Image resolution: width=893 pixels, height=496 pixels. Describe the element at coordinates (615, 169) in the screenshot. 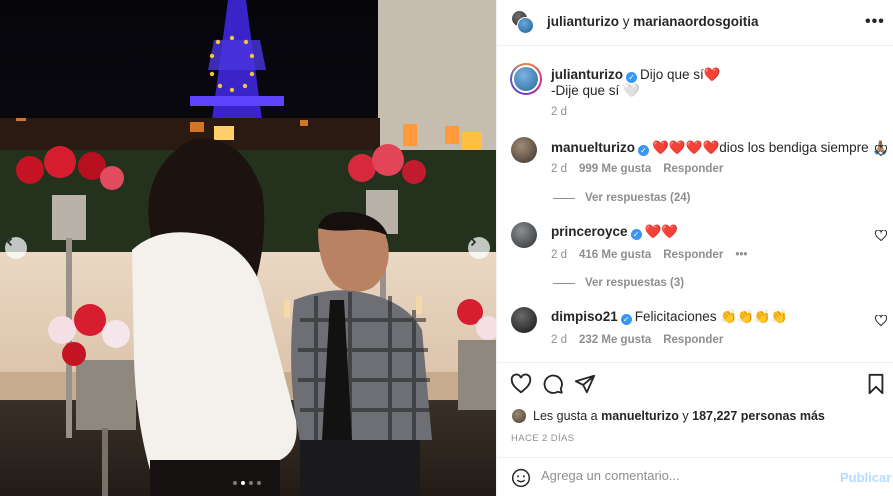

I see `comment-likes: 999 Me gusta` at that location.